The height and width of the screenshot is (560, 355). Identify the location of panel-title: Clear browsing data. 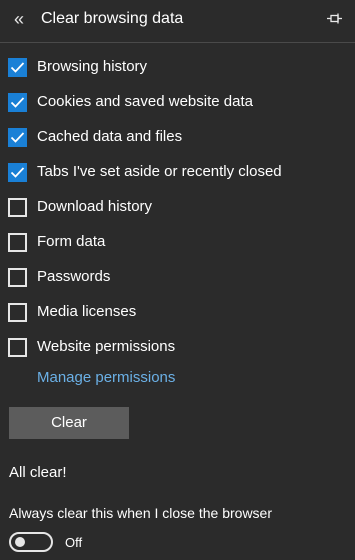
(112, 18).